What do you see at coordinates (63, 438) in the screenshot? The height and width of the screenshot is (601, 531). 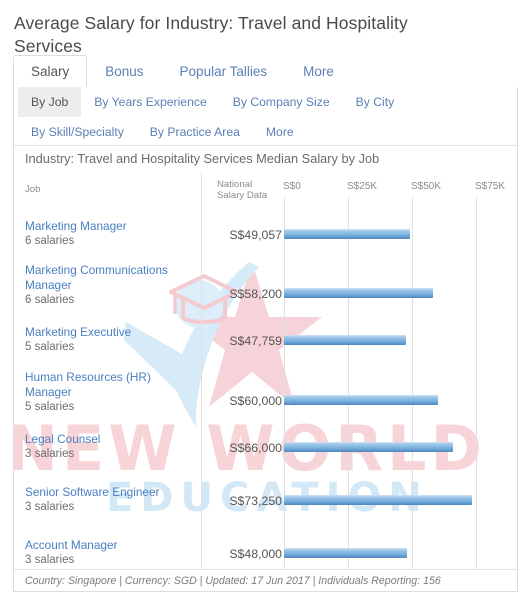 I see `job-title-text: Legal Counsel` at bounding box center [63, 438].